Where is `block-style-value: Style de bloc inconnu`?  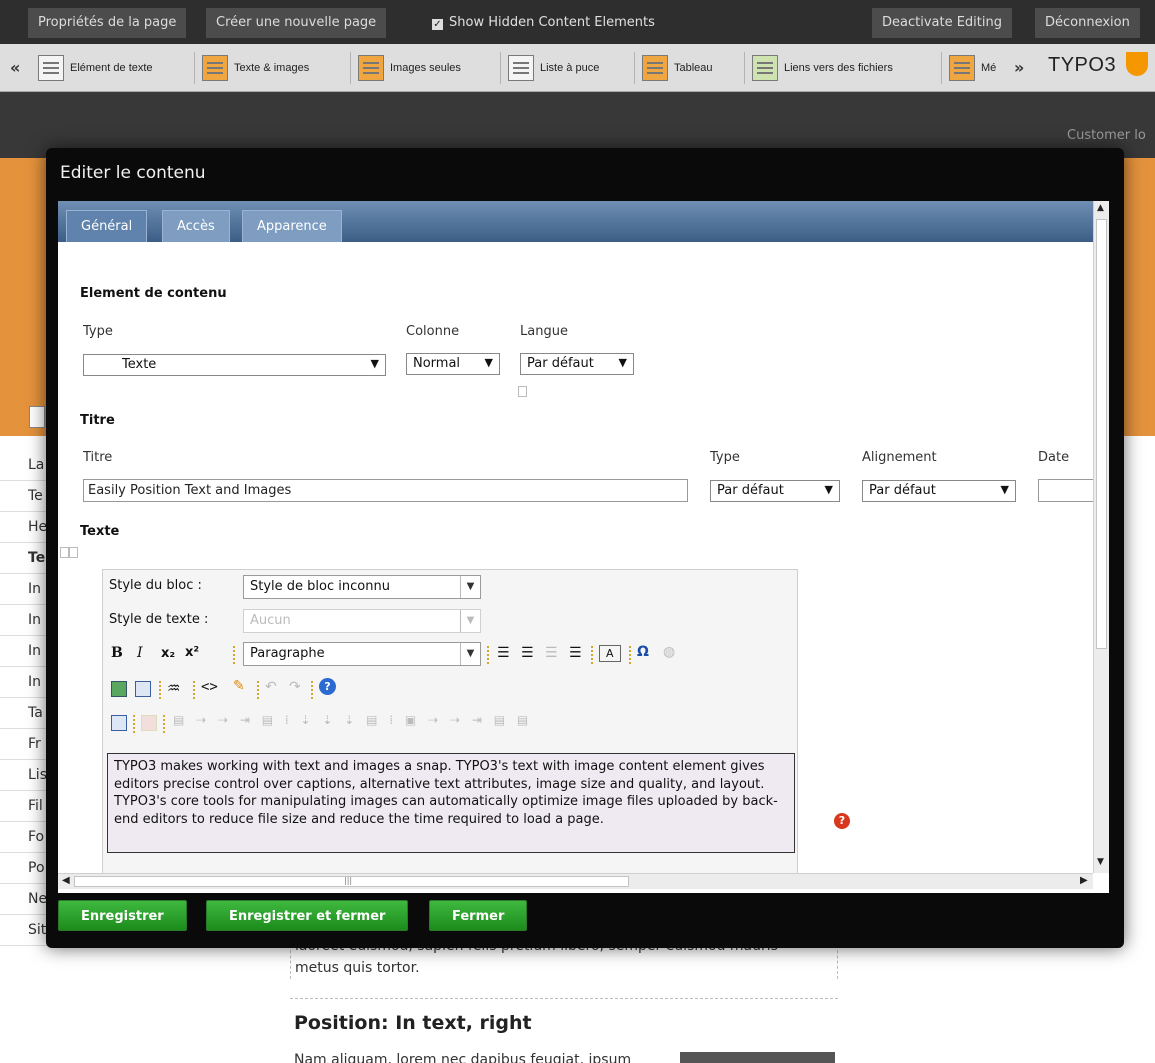
block-style-value: Style de bloc inconnu is located at coordinates (320, 586).